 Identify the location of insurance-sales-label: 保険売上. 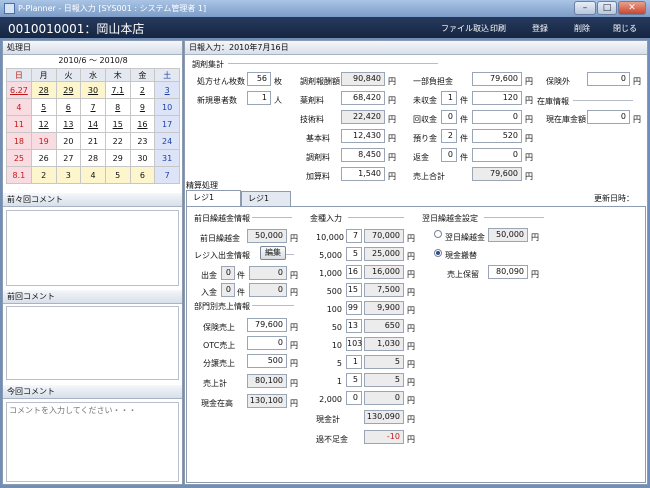
(219, 327).